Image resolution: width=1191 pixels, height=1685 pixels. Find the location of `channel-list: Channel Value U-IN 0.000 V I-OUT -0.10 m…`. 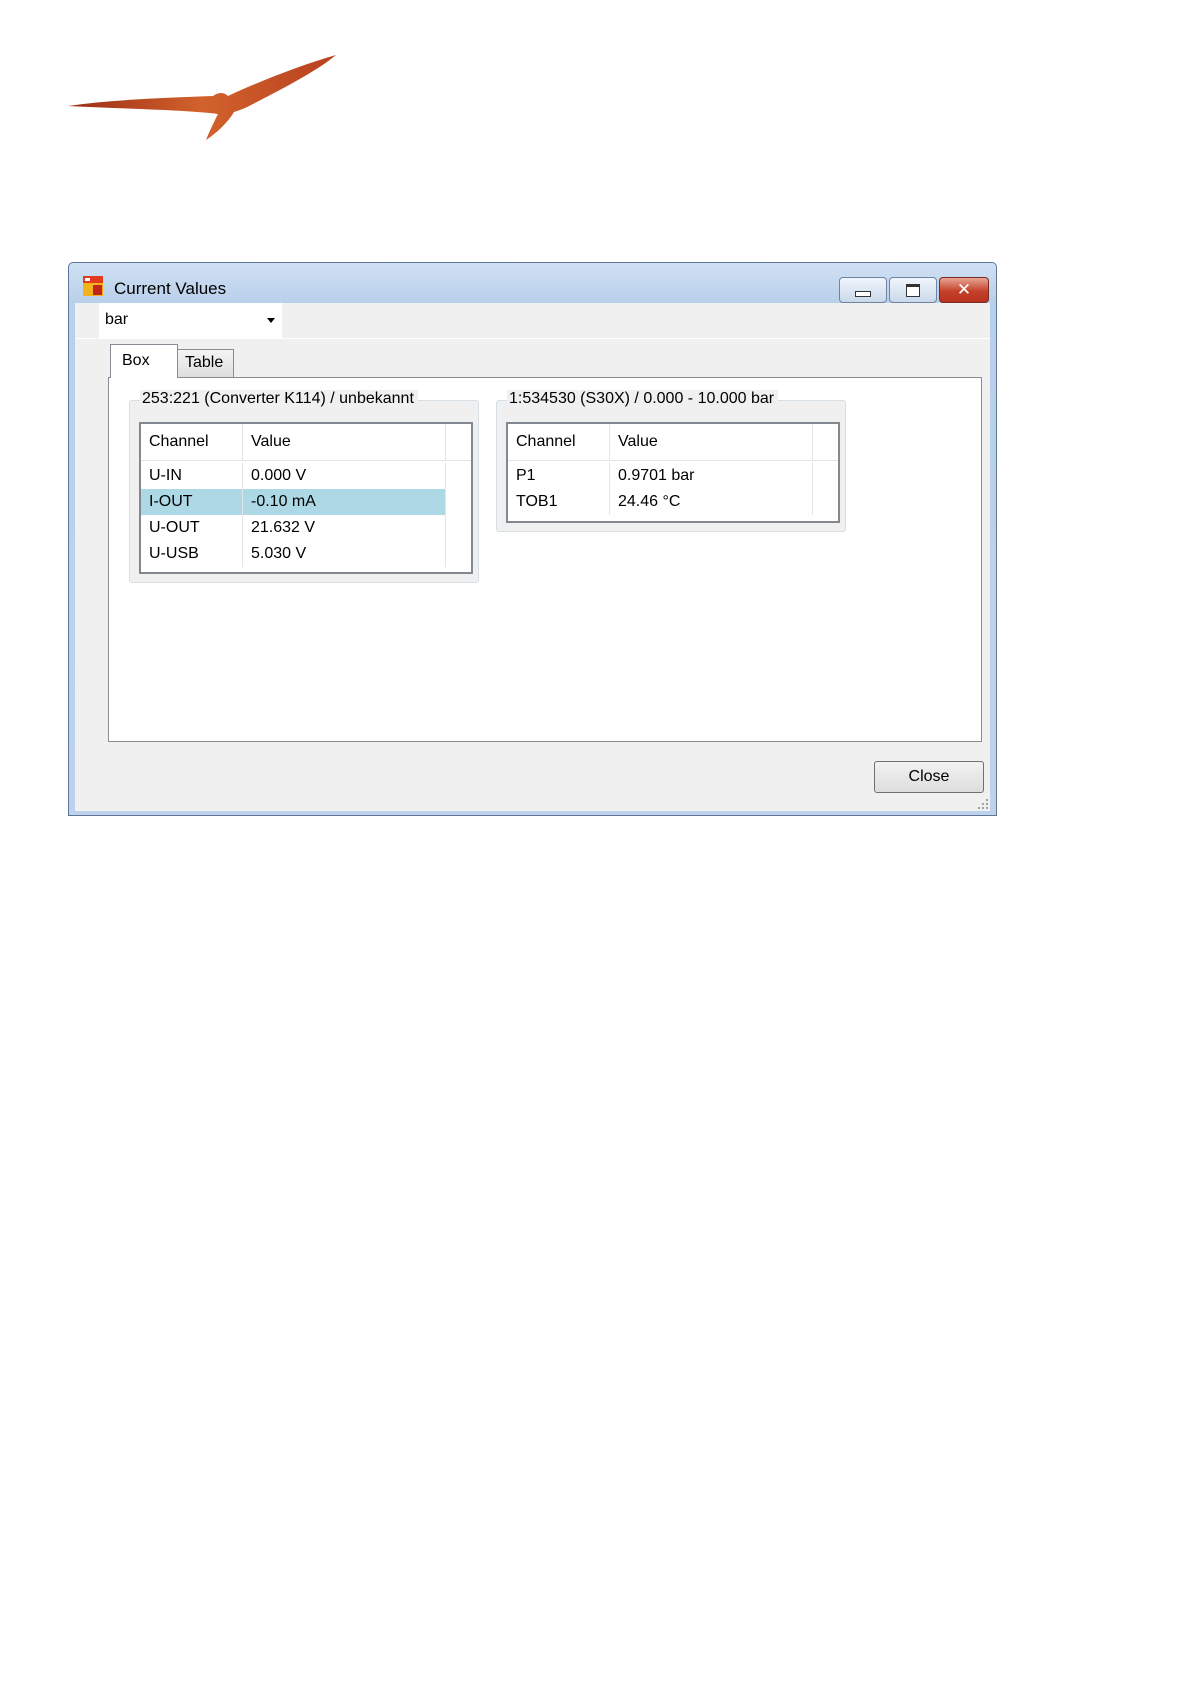

channel-list: Channel Value U-IN 0.000 V I-OUT -0.10 m… is located at coordinates (306, 498).